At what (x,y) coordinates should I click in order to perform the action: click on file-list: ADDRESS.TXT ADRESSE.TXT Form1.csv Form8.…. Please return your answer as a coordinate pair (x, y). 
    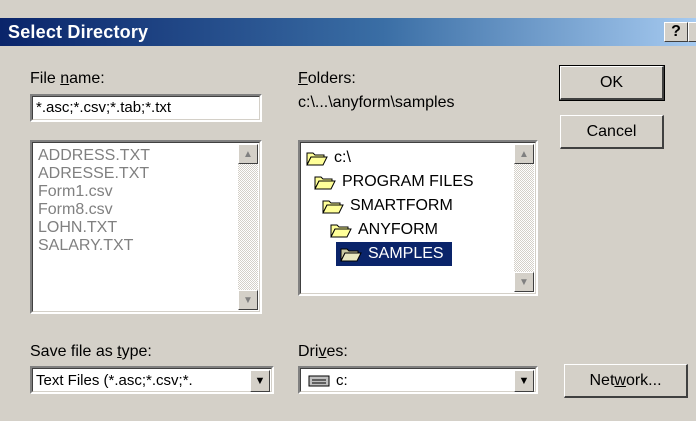
    Looking at the image, I should click on (146, 227).